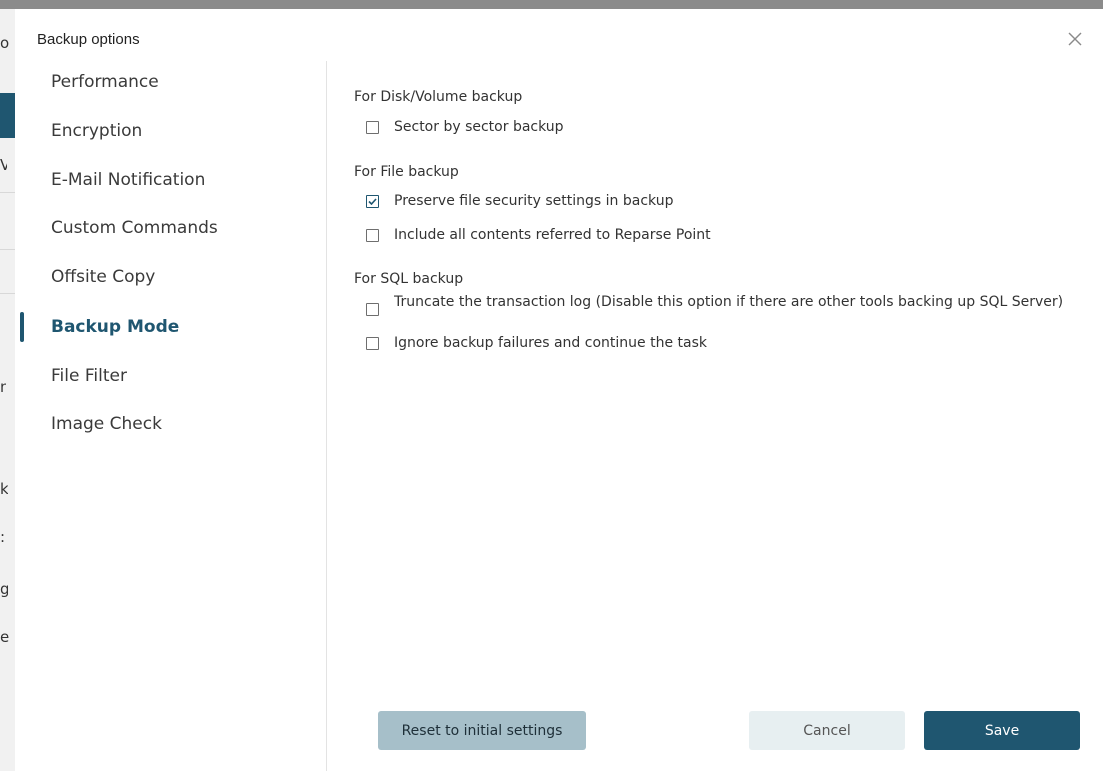  What do you see at coordinates (88, 39) in the screenshot?
I see `dialog-title: Backup options` at bounding box center [88, 39].